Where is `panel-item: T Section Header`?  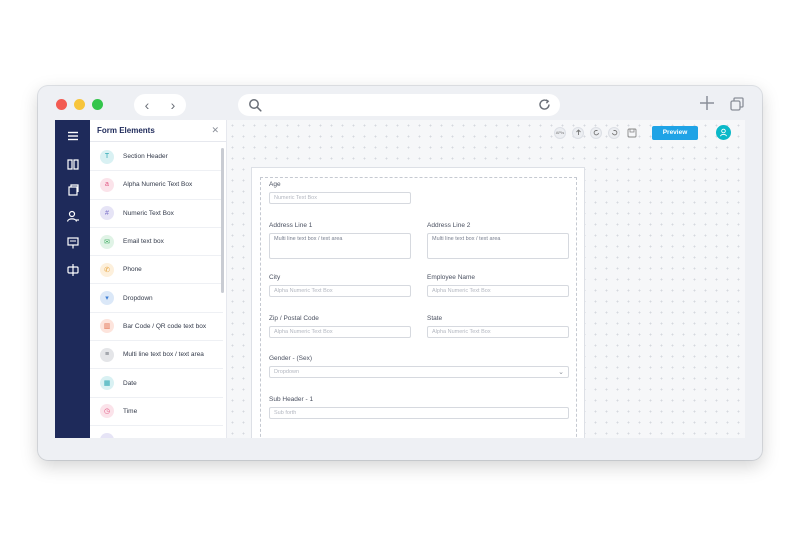 panel-item: T Section Header is located at coordinates (156, 157).